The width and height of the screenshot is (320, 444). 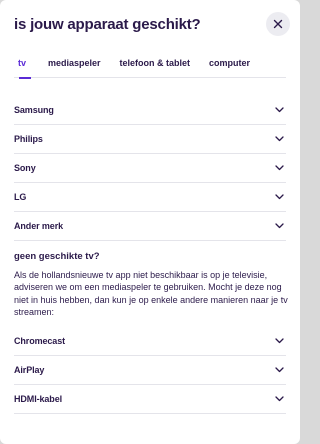 I want to click on brand-label: Ander merk, so click(x=39, y=226).